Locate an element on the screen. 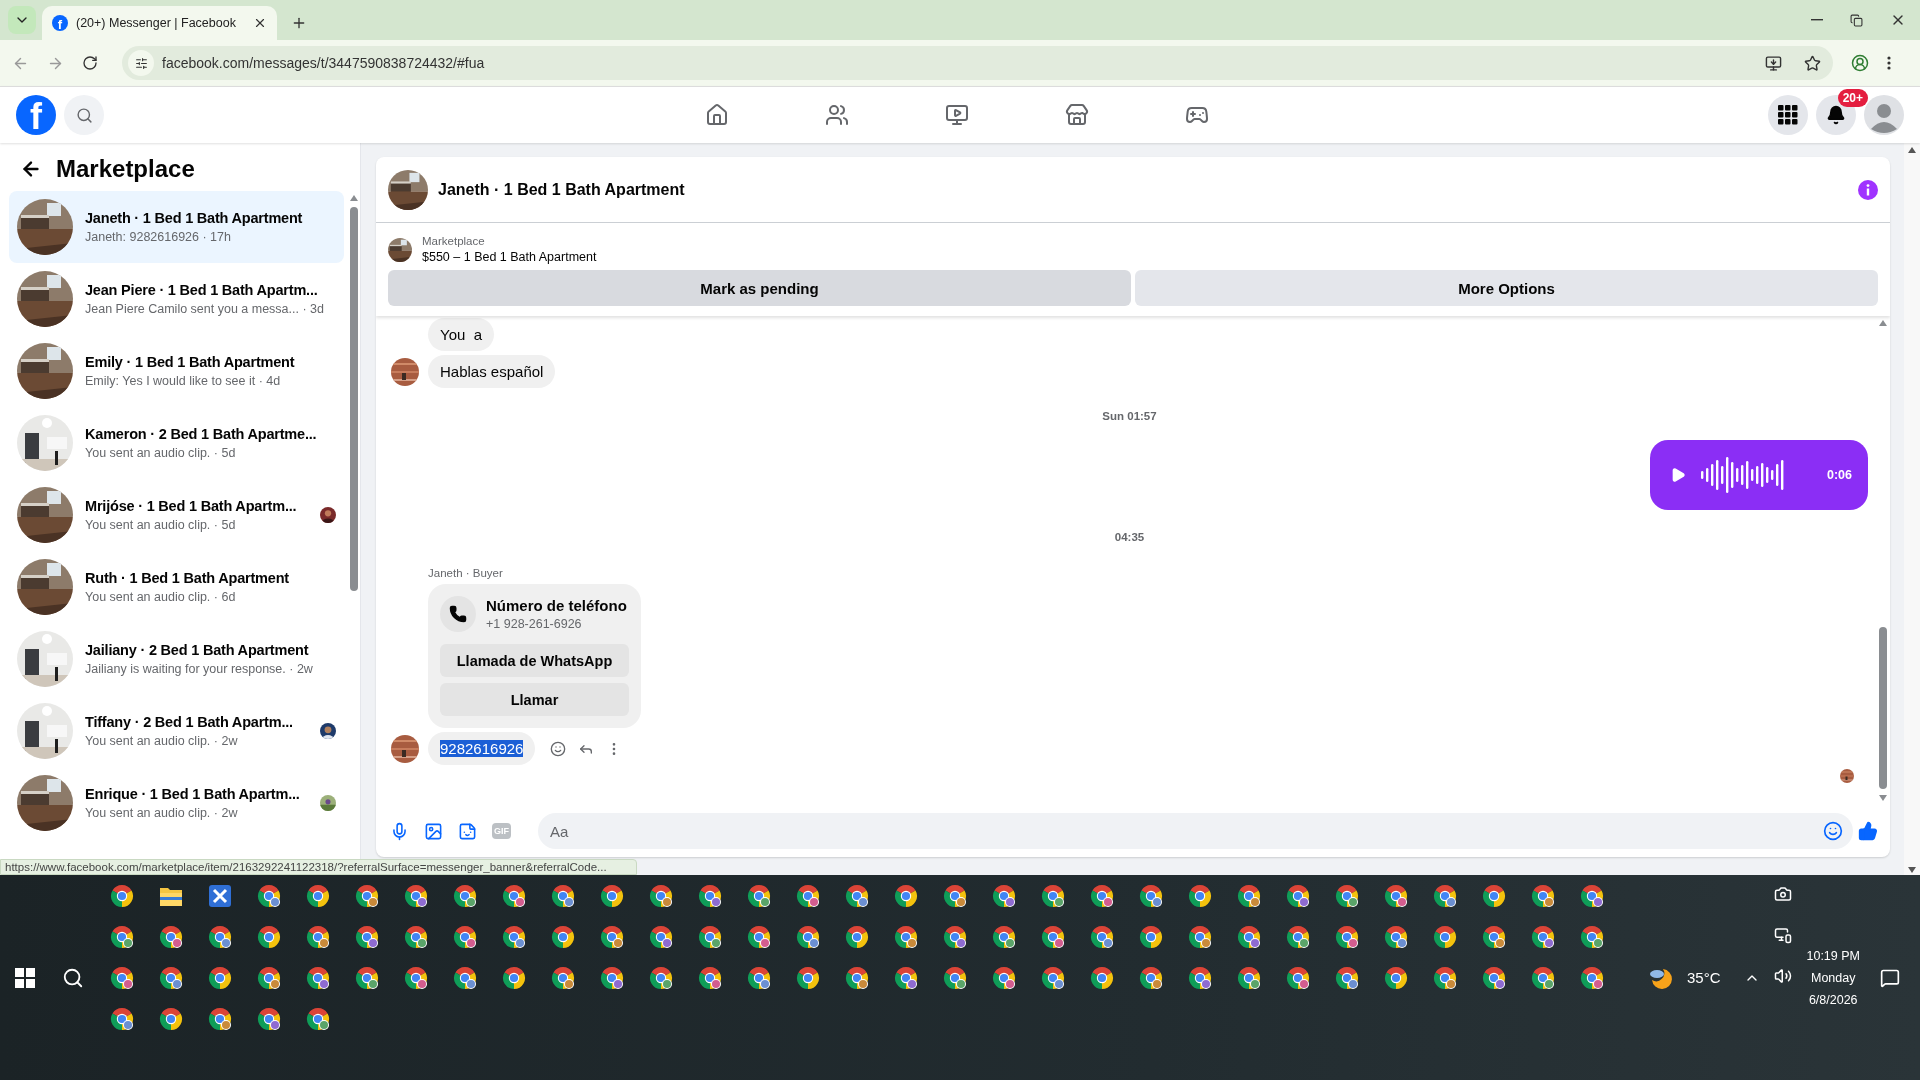 The image size is (1920, 1080). browser-menu-button is located at coordinates (1889, 63).